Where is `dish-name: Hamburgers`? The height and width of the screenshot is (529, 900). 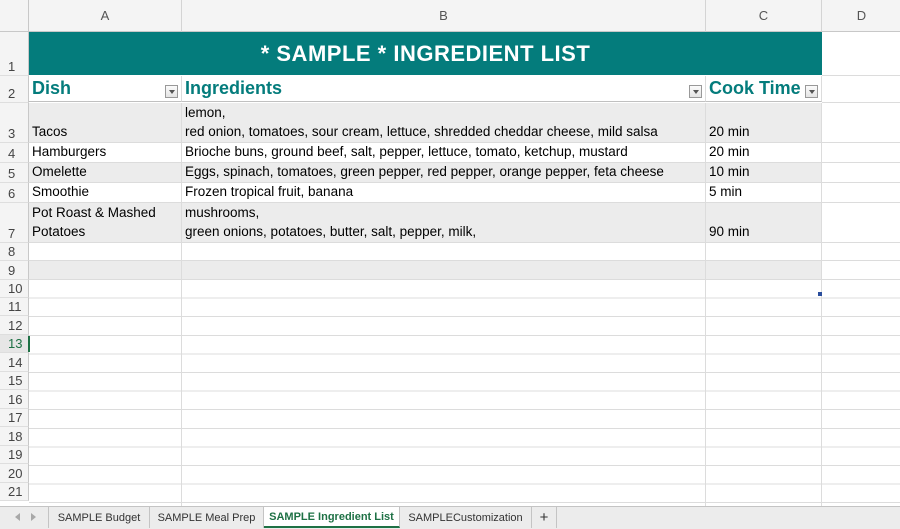
dish-name: Hamburgers is located at coordinates (105, 152).